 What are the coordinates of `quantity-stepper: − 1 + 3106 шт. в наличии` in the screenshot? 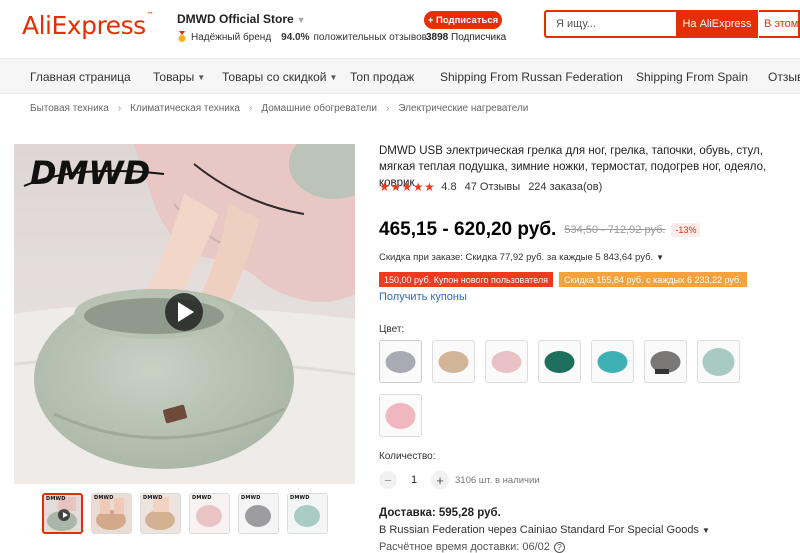 It's located at (459, 480).